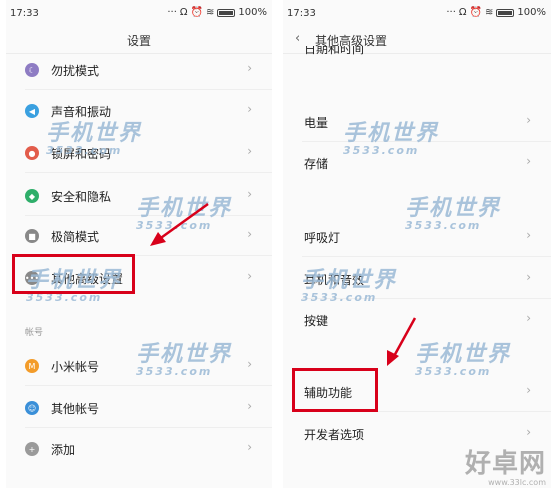 Image resolution: width=556 pixels, height=488 pixels. I want to click on mi-icon: M, so click(32, 366).